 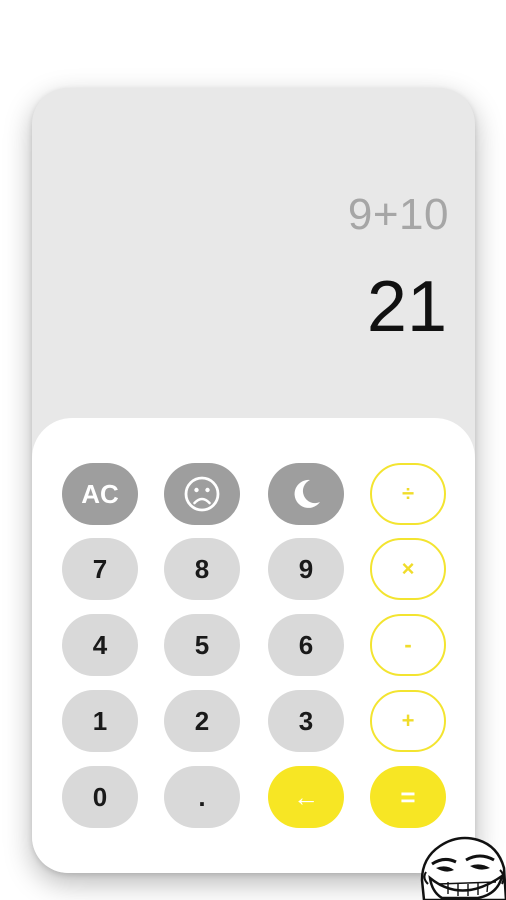 I want to click on key-1: 1, so click(x=100, y=721).